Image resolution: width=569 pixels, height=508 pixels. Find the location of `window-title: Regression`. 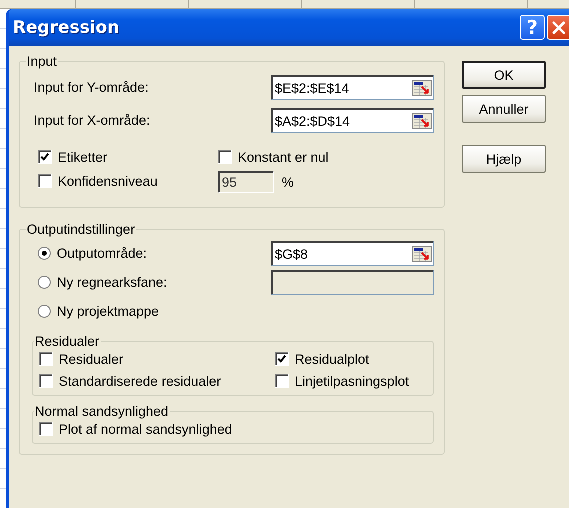

window-title: Regression is located at coordinates (67, 28).